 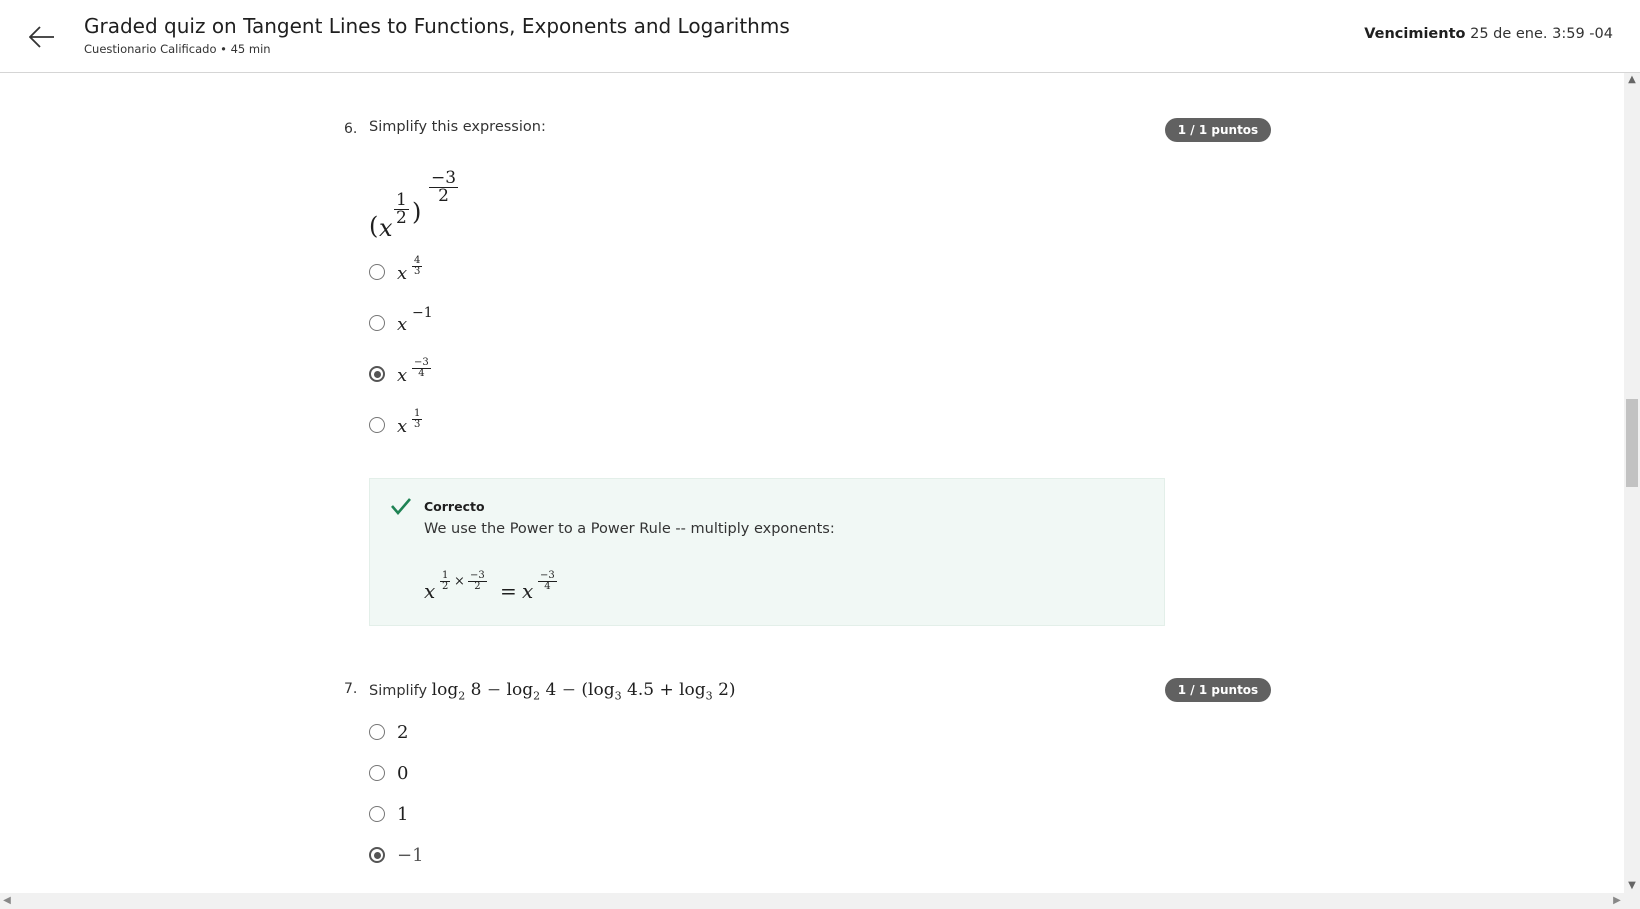 I want to click on checkmark-icon, so click(x=401, y=506).